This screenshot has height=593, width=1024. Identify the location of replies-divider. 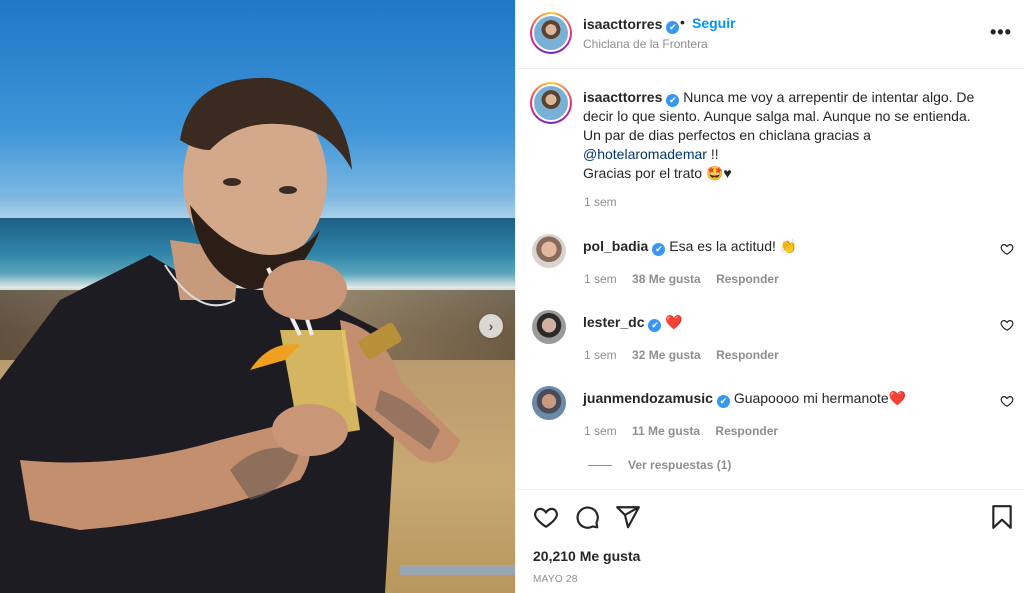
(600, 466).